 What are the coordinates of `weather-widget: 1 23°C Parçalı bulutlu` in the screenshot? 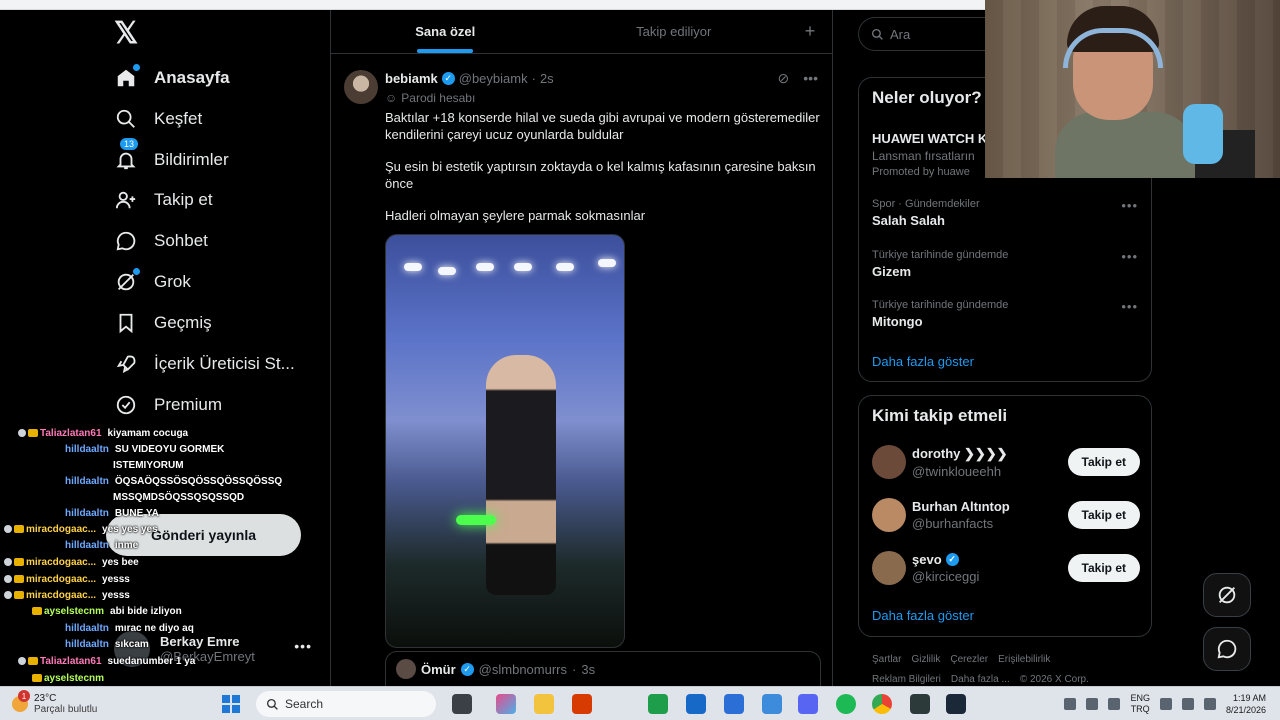 It's located at (54, 703).